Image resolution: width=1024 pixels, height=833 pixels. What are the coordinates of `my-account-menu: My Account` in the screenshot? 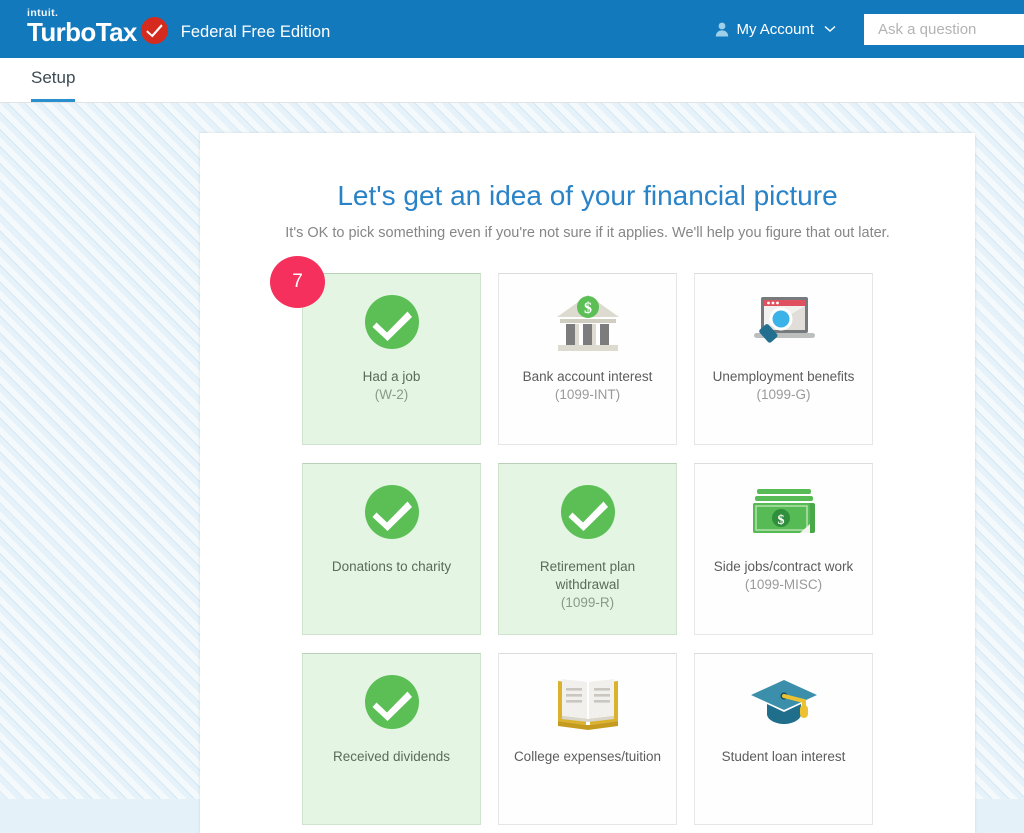 It's located at (775, 29).